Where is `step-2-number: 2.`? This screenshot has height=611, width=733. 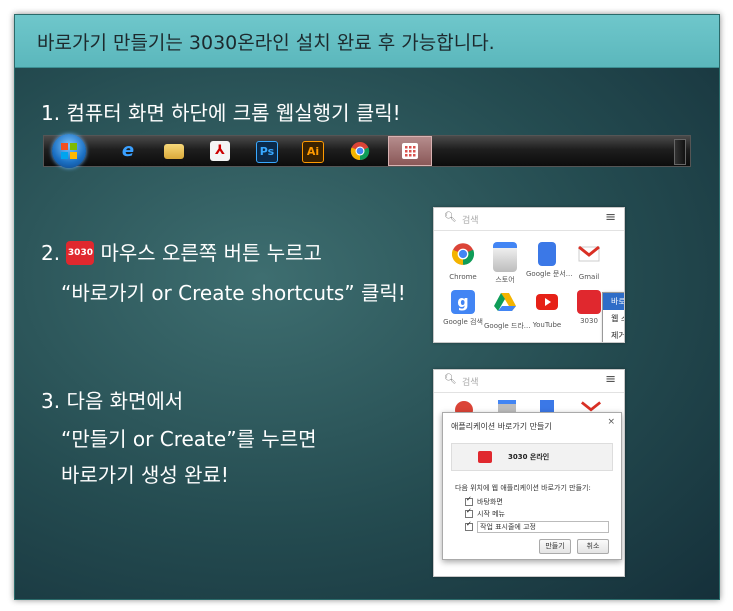
step-2-number: 2. is located at coordinates (51, 253).